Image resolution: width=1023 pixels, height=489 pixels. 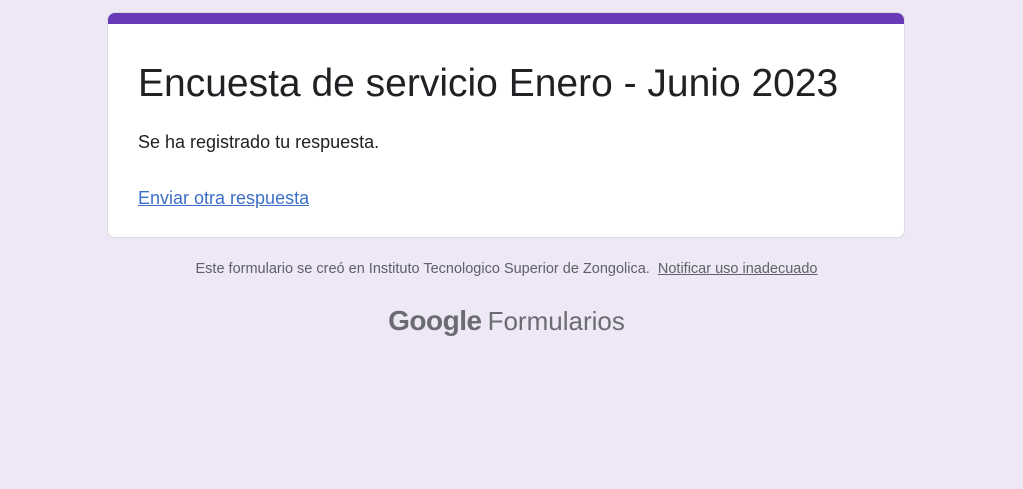 What do you see at coordinates (556, 321) in the screenshot?
I see `product-name: Formularios` at bounding box center [556, 321].